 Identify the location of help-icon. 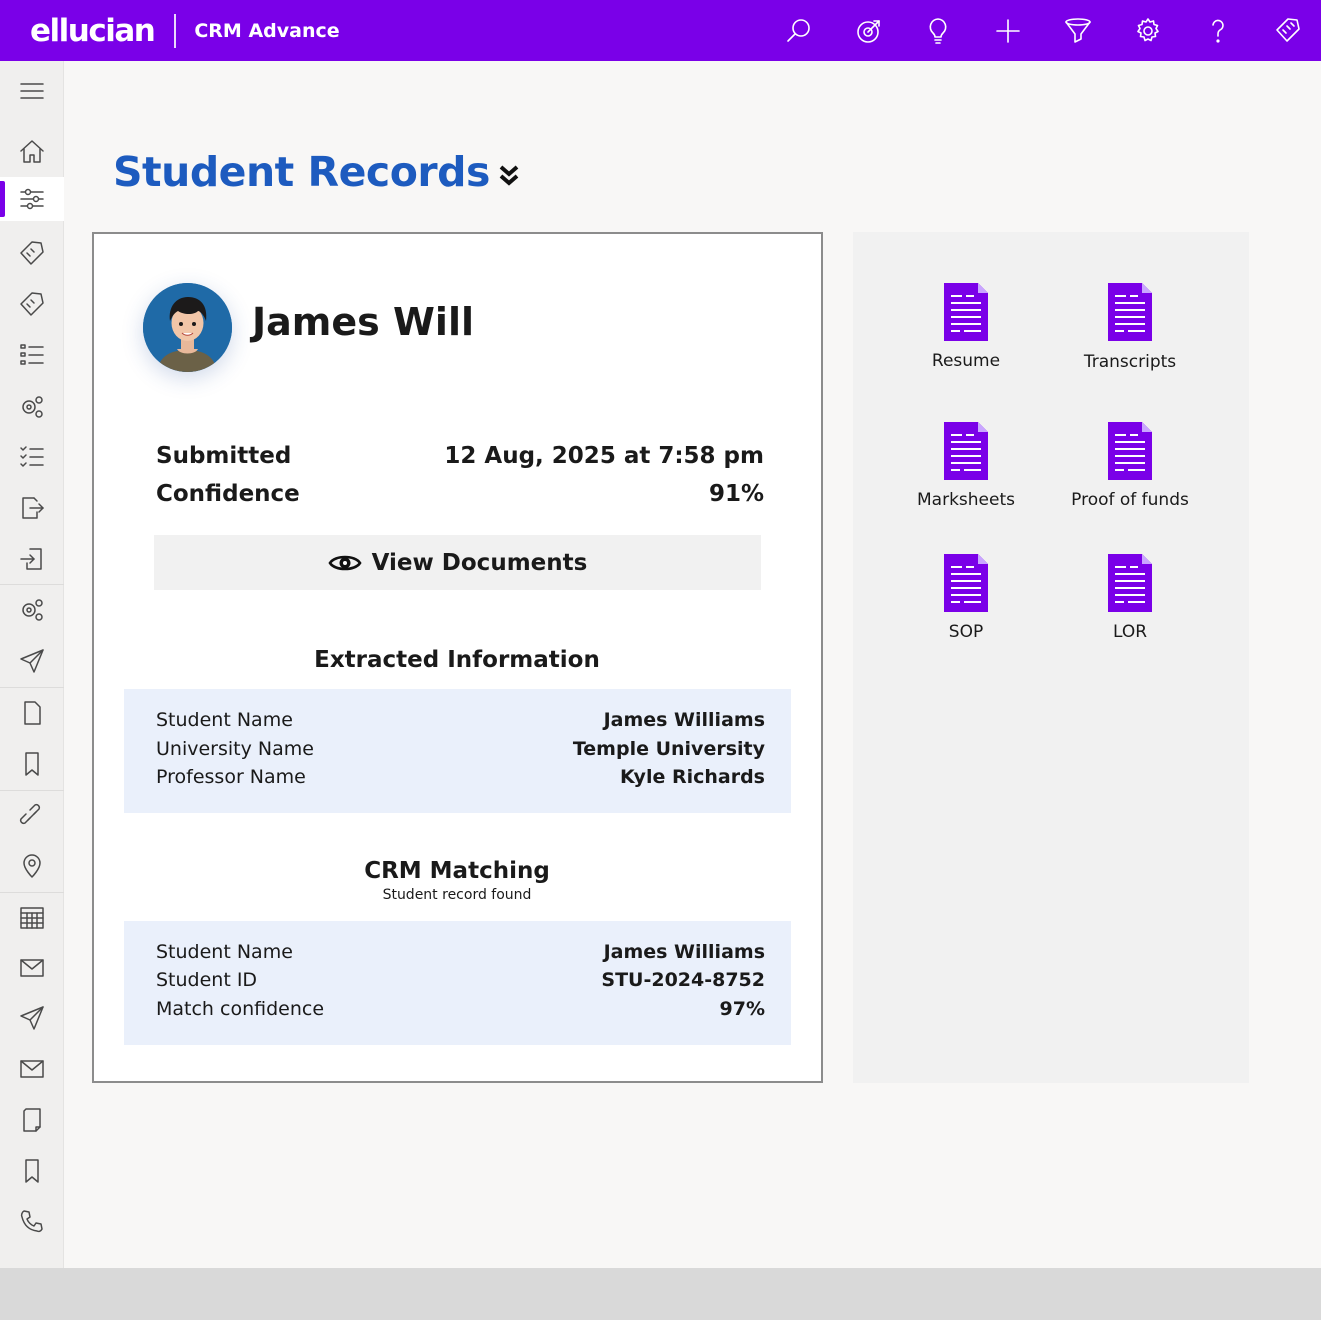
(1218, 31).